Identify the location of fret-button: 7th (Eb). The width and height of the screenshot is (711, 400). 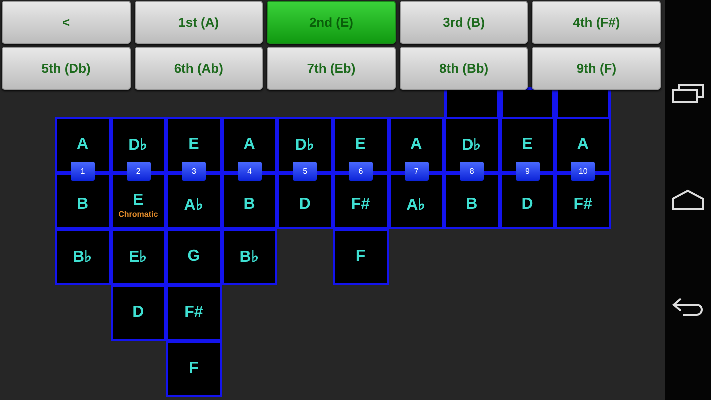
(331, 68).